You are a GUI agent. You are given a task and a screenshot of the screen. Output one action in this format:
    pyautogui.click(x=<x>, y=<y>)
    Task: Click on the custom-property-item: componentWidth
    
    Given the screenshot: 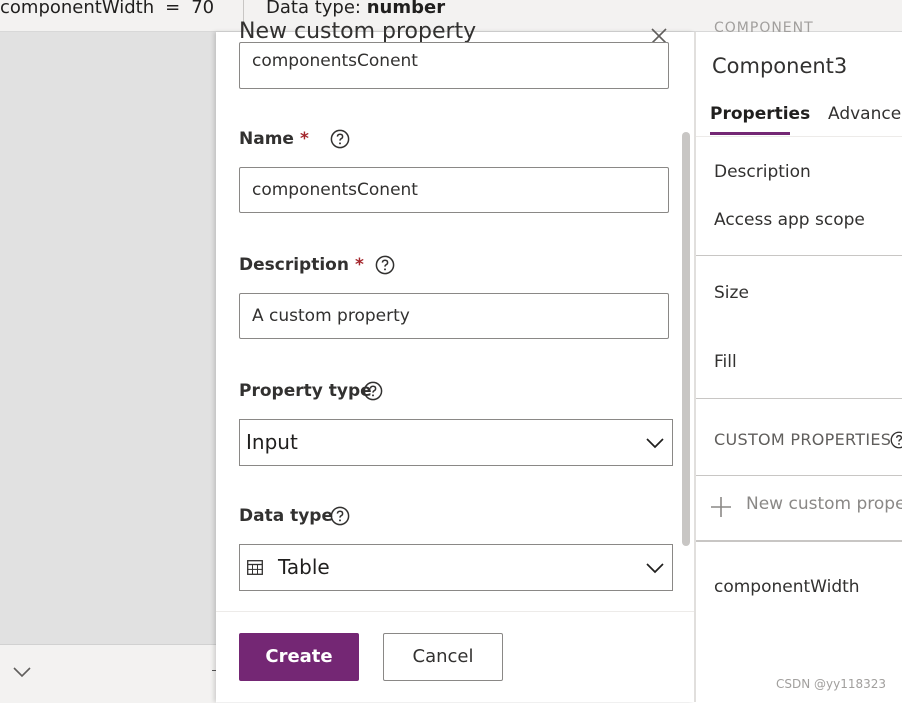 What is the action you would take?
    pyautogui.click(x=787, y=587)
    